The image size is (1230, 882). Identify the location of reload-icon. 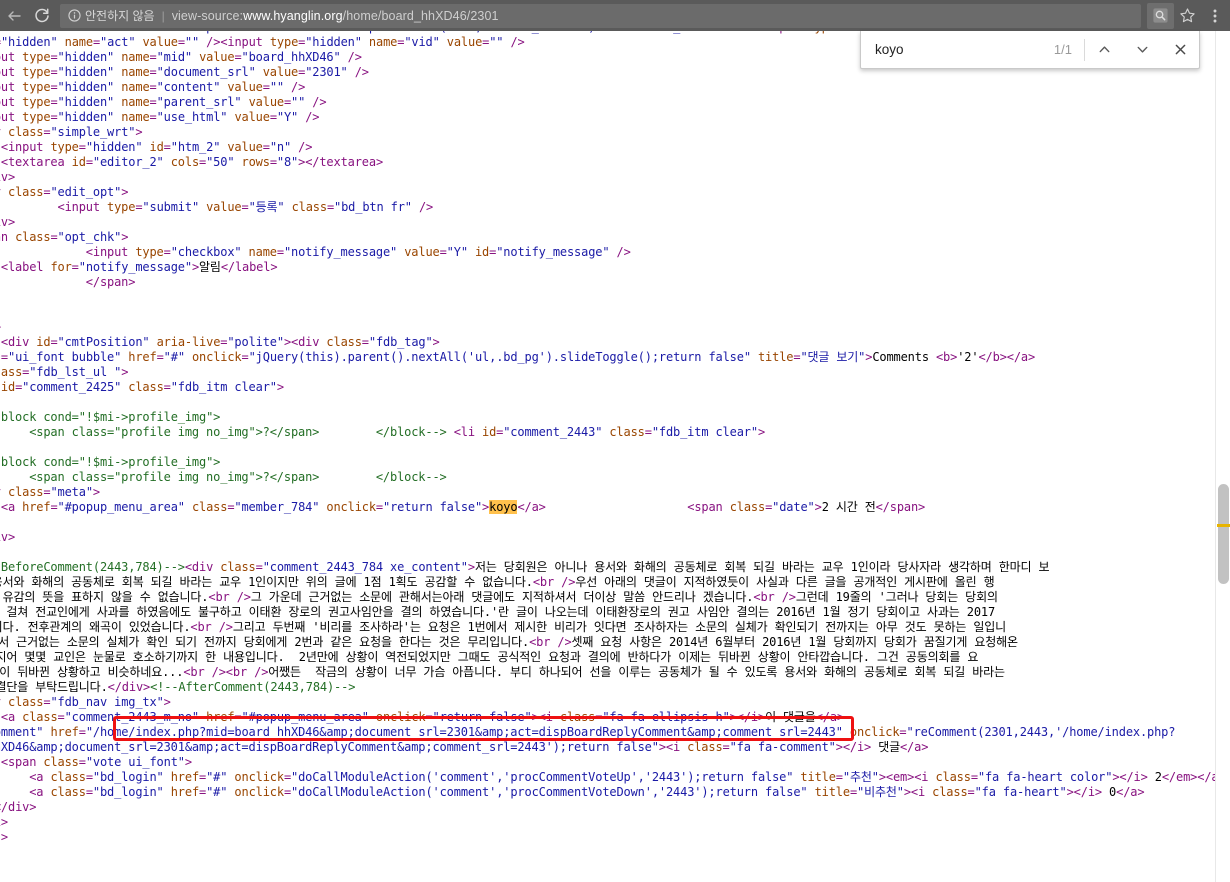
(42, 16).